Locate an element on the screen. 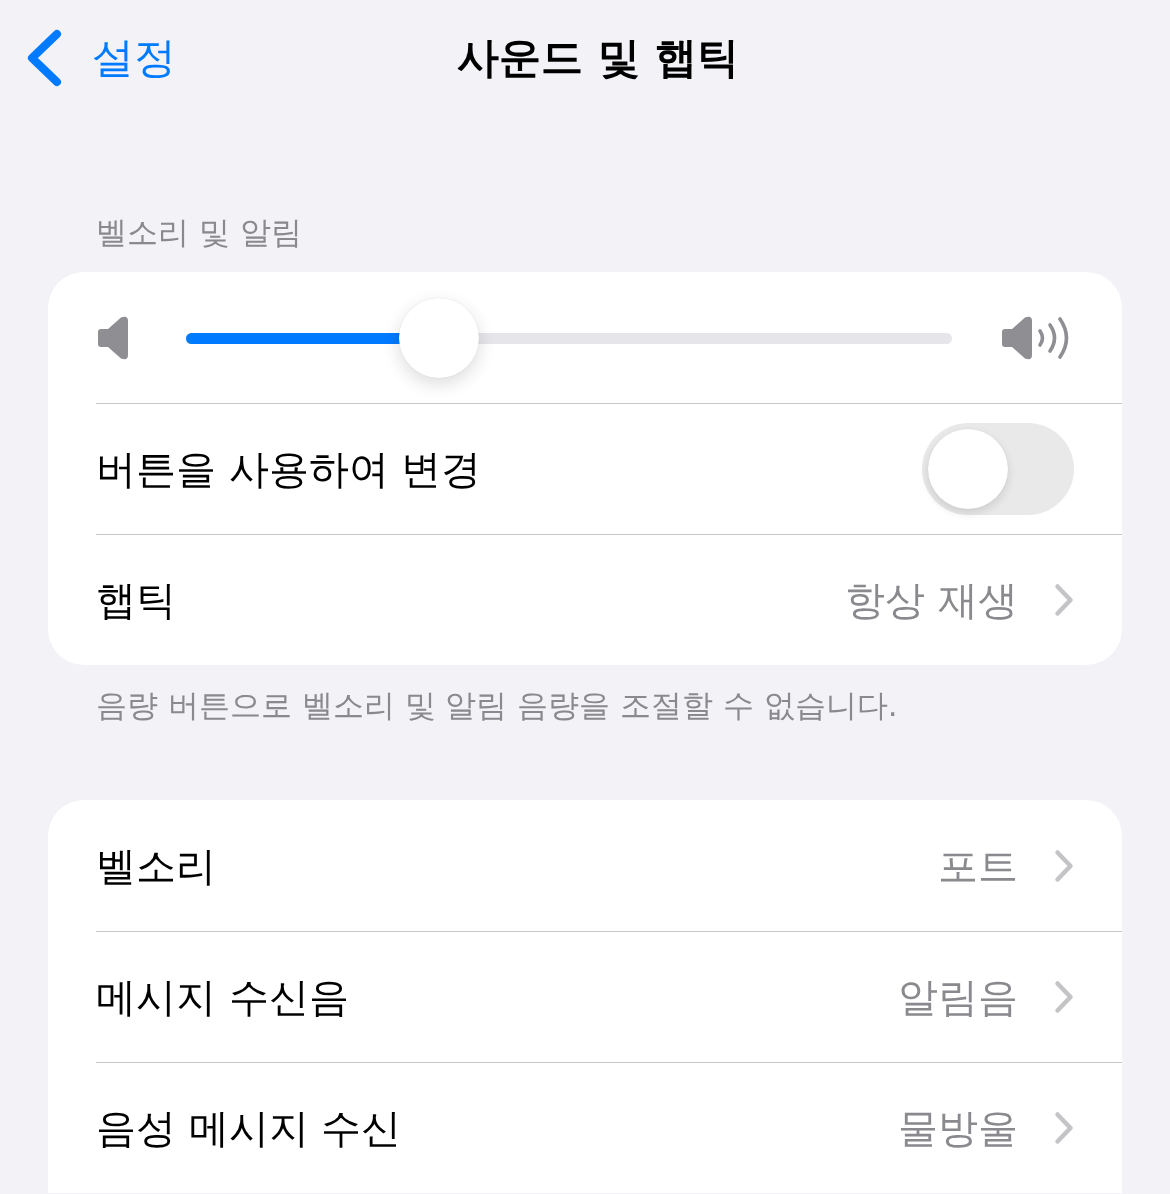 This screenshot has height=1194, width=1170. row-label: 메시지 수신음 is located at coordinates (222, 997).